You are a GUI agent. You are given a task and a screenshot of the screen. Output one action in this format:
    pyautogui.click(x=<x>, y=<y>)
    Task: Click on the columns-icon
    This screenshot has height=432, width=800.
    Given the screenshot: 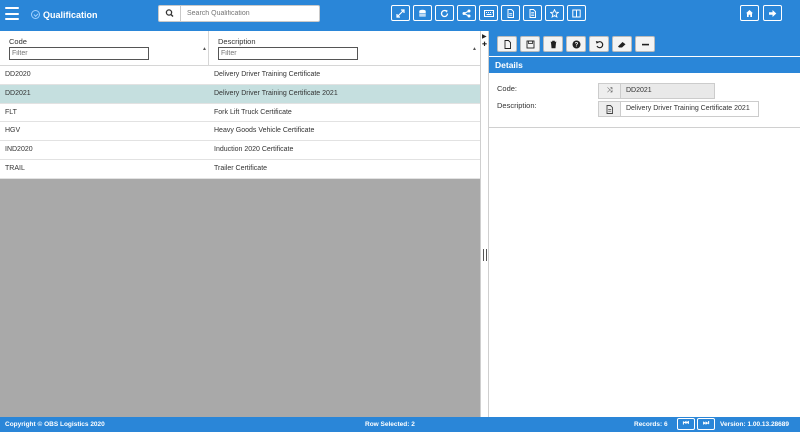 What is the action you would take?
    pyautogui.click(x=576, y=13)
    